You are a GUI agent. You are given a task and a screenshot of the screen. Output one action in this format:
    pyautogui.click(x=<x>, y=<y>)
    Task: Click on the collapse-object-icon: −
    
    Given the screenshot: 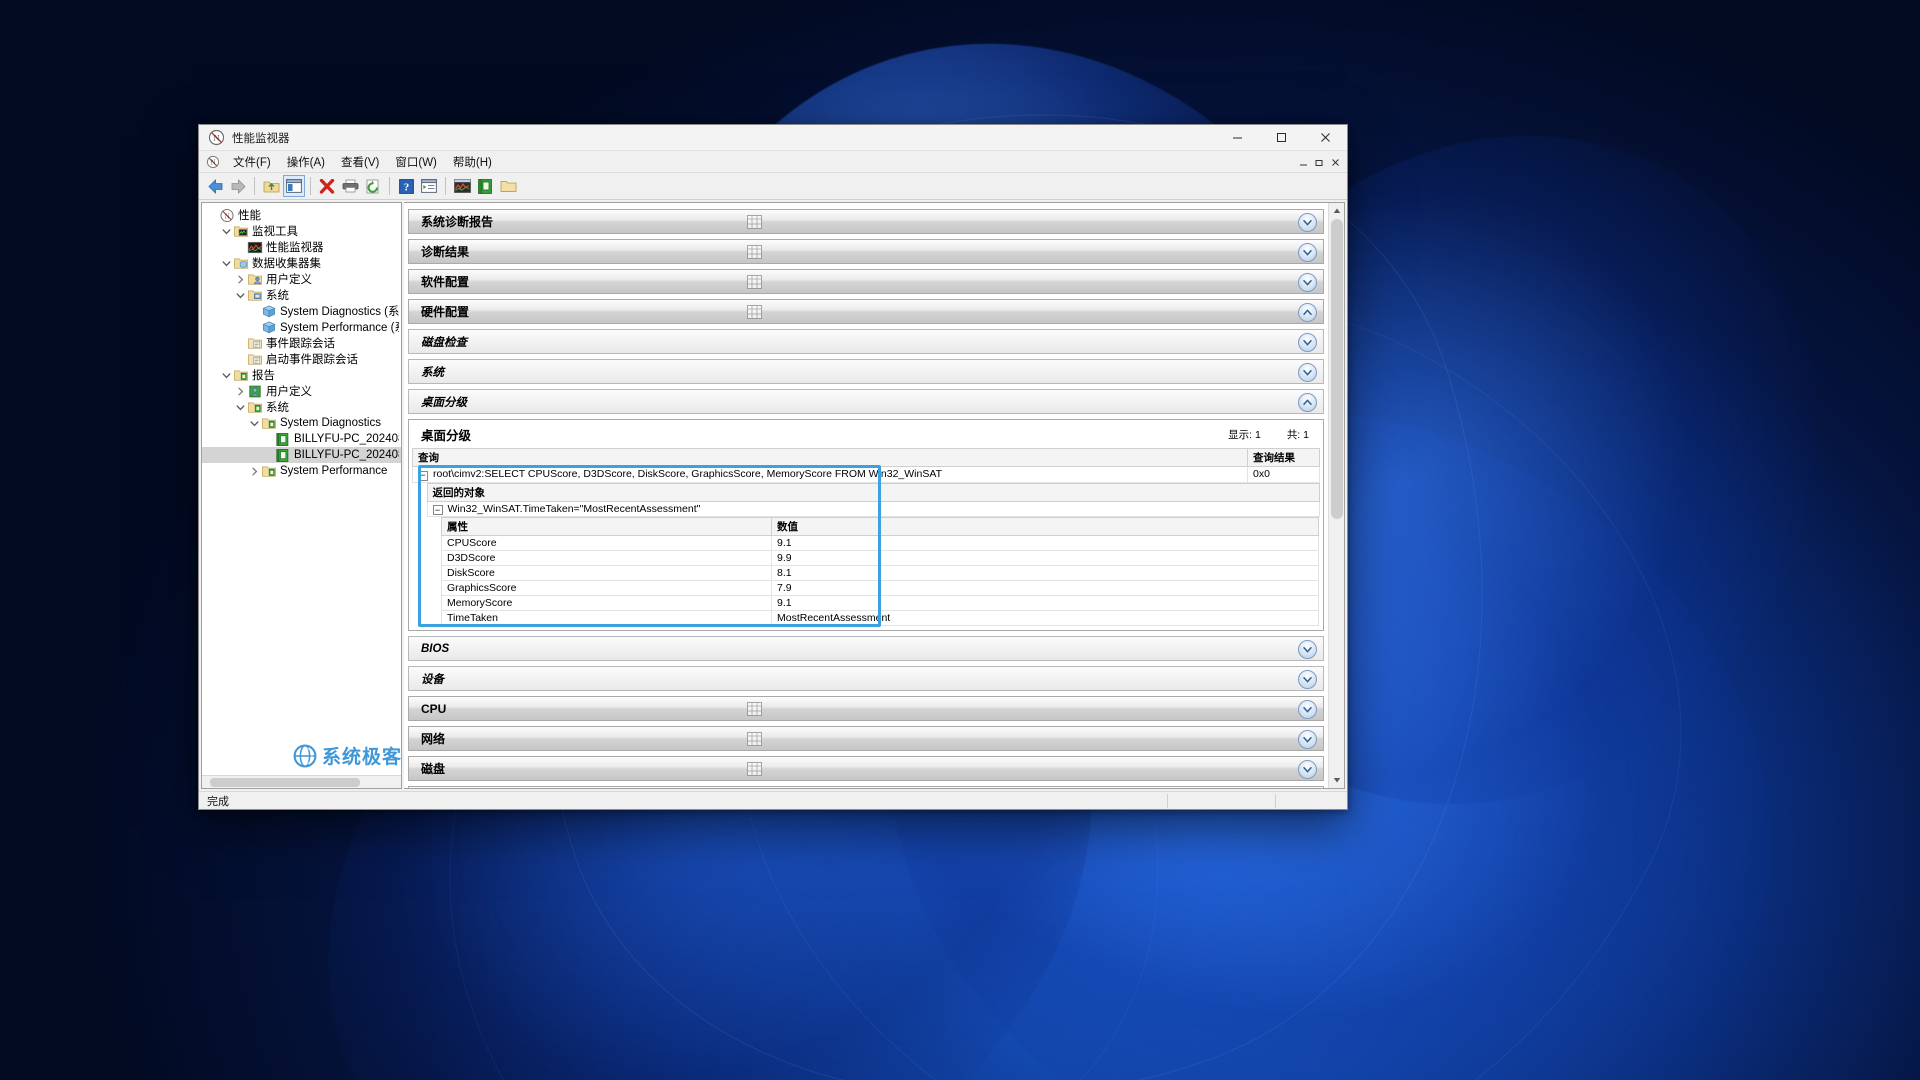 What is the action you would take?
    pyautogui.click(x=437, y=510)
    